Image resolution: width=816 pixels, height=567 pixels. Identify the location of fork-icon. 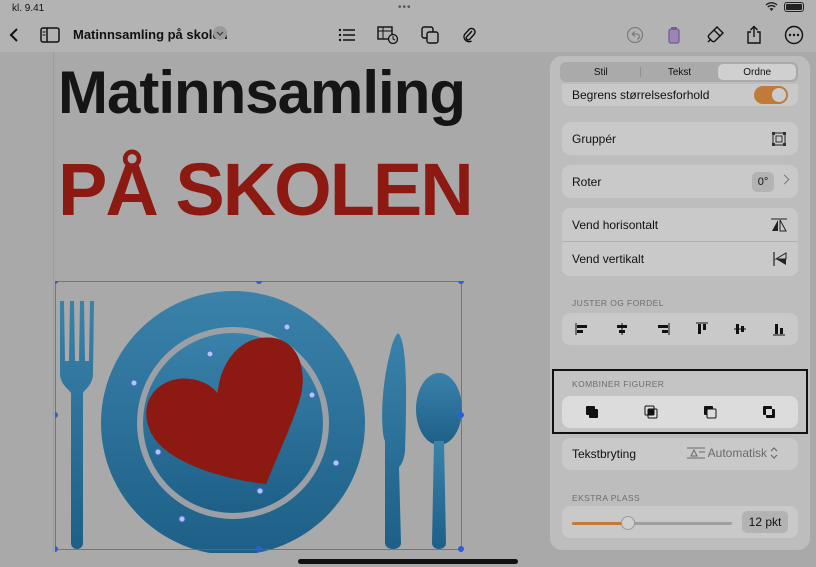
(77, 425).